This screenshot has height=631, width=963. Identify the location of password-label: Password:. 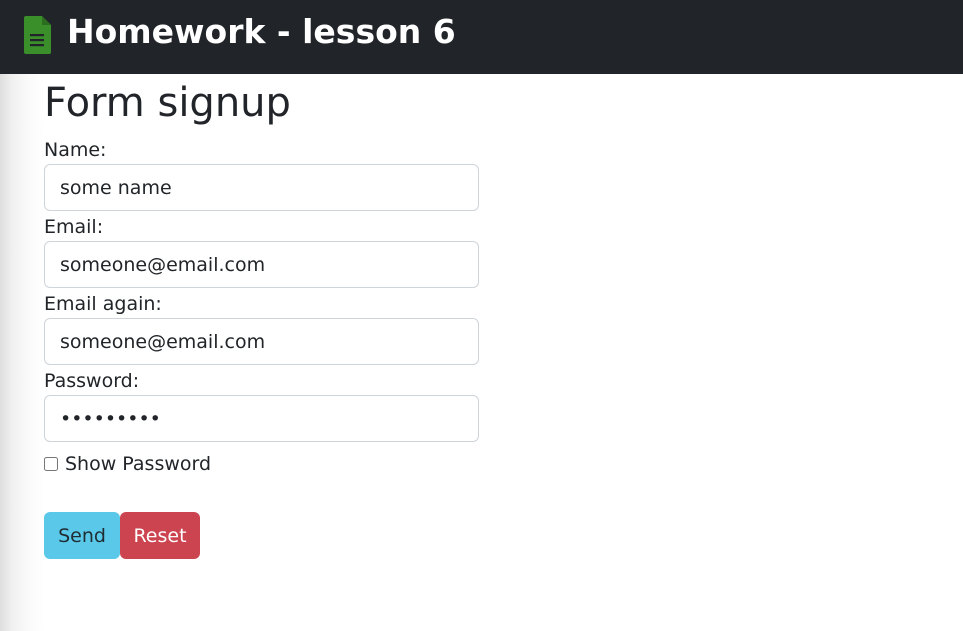
(92, 381).